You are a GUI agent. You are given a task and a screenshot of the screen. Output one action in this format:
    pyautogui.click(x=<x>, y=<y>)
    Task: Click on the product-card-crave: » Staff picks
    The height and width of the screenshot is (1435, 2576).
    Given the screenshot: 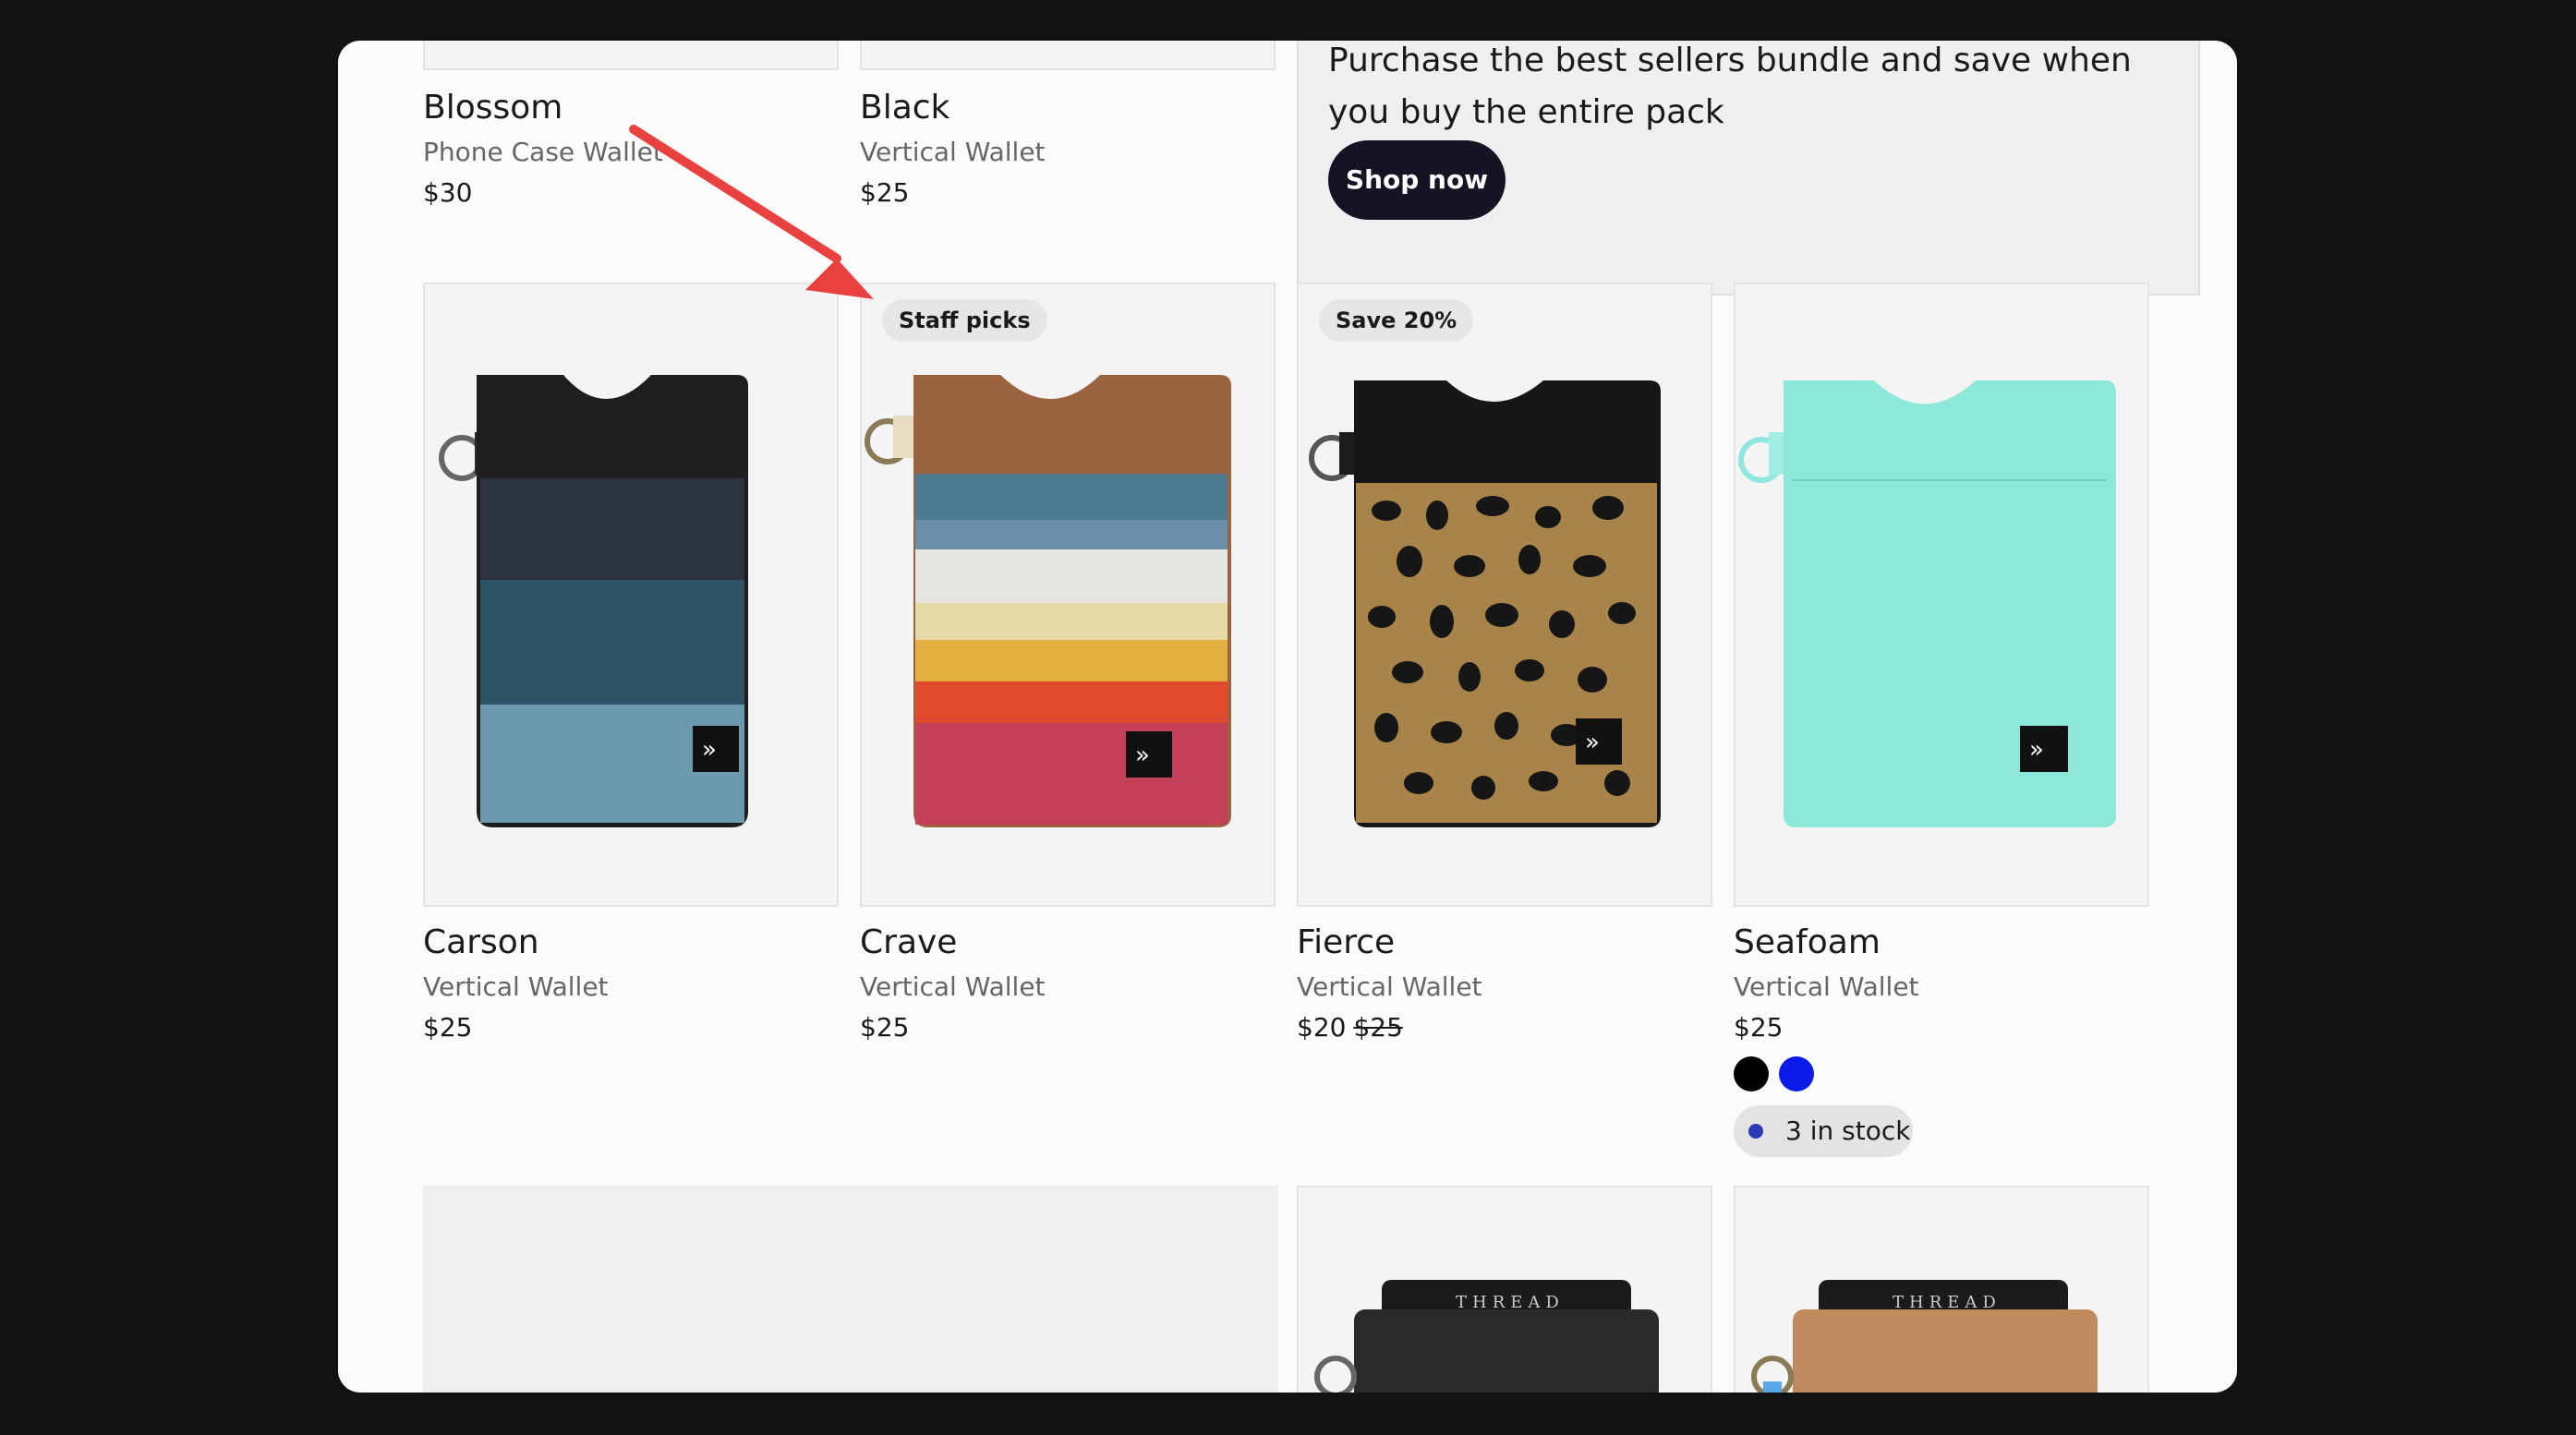 What is the action you would take?
    pyautogui.click(x=1068, y=595)
    